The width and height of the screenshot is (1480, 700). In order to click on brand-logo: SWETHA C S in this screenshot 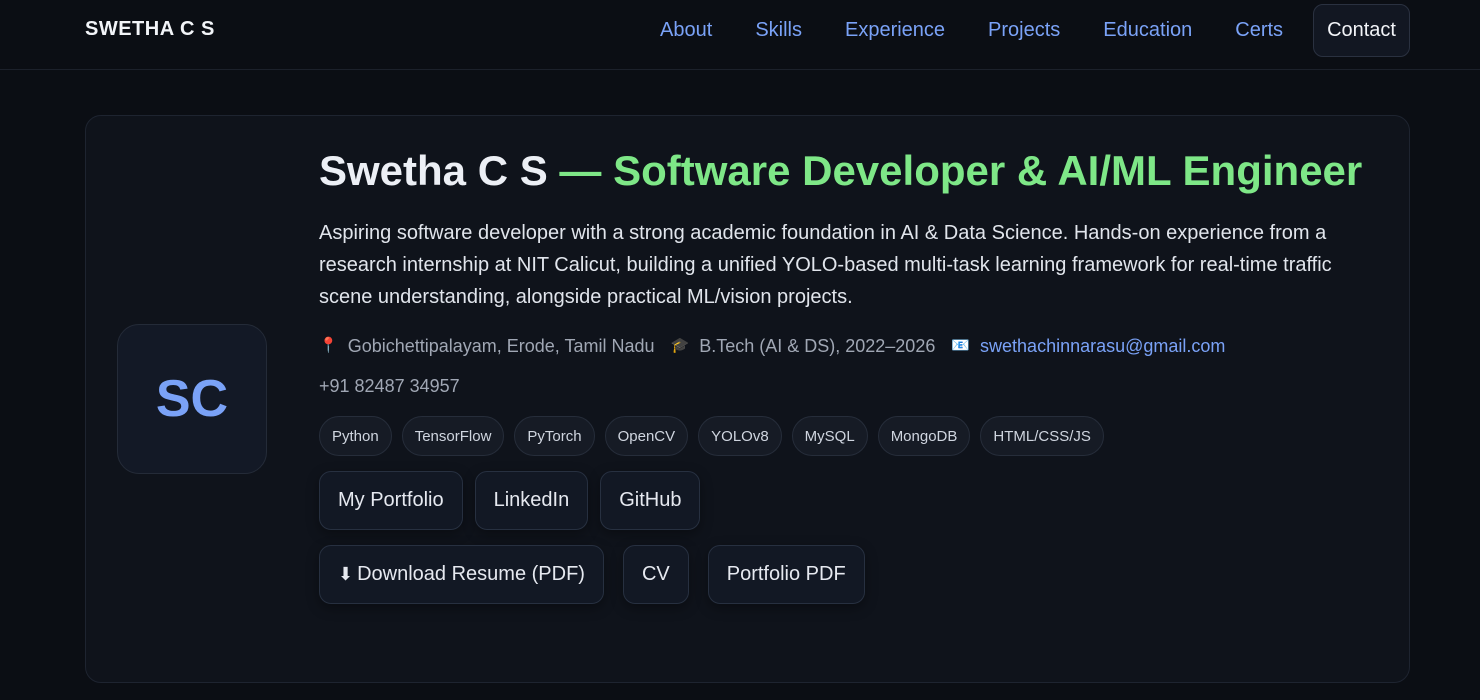, I will do `click(150, 29)`.